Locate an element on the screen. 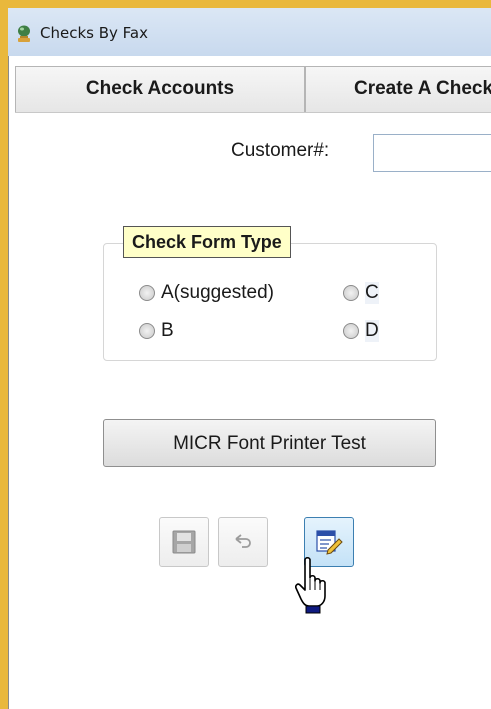 The image size is (491, 709). check-form-type-legend: Check Form Type is located at coordinates (207, 242).